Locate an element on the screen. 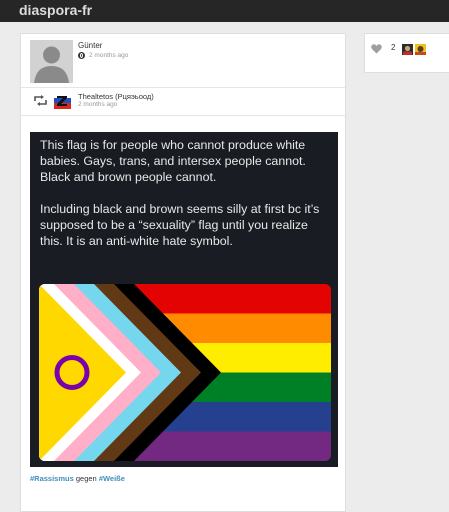  post-tags: #Rassismus gegen #Weiße is located at coordinates (77, 478).